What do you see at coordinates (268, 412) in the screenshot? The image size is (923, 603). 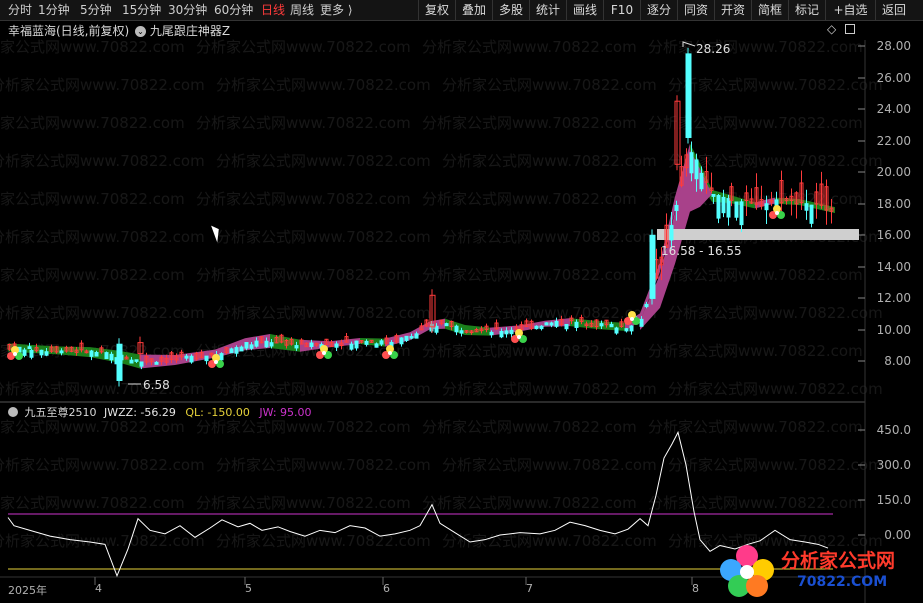 I see `jw-label: JW:` at bounding box center [268, 412].